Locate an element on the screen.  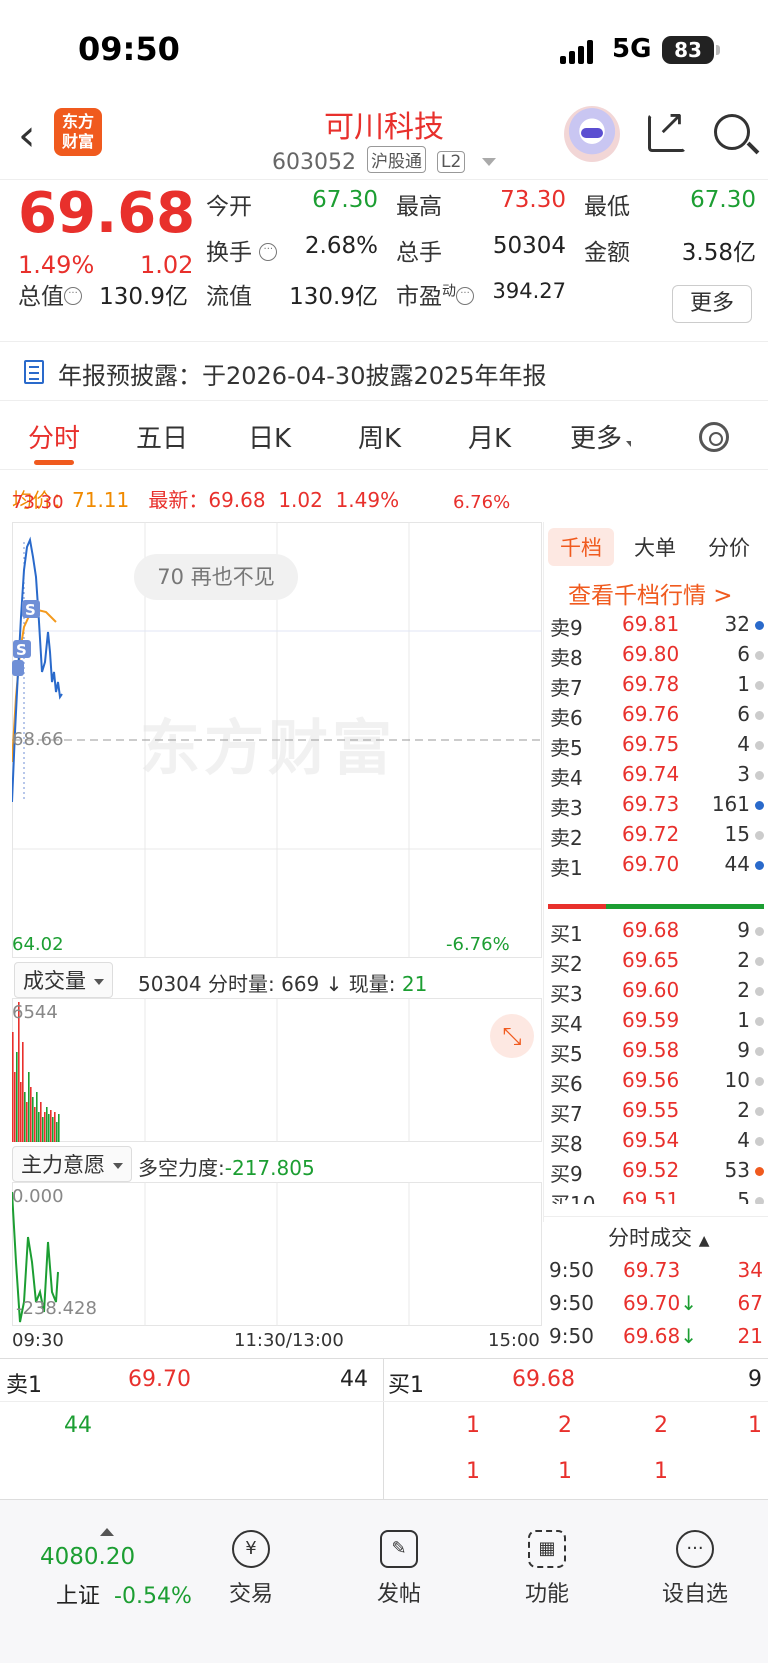
tab-monthly-k: 月K is located at coordinates (489, 436).